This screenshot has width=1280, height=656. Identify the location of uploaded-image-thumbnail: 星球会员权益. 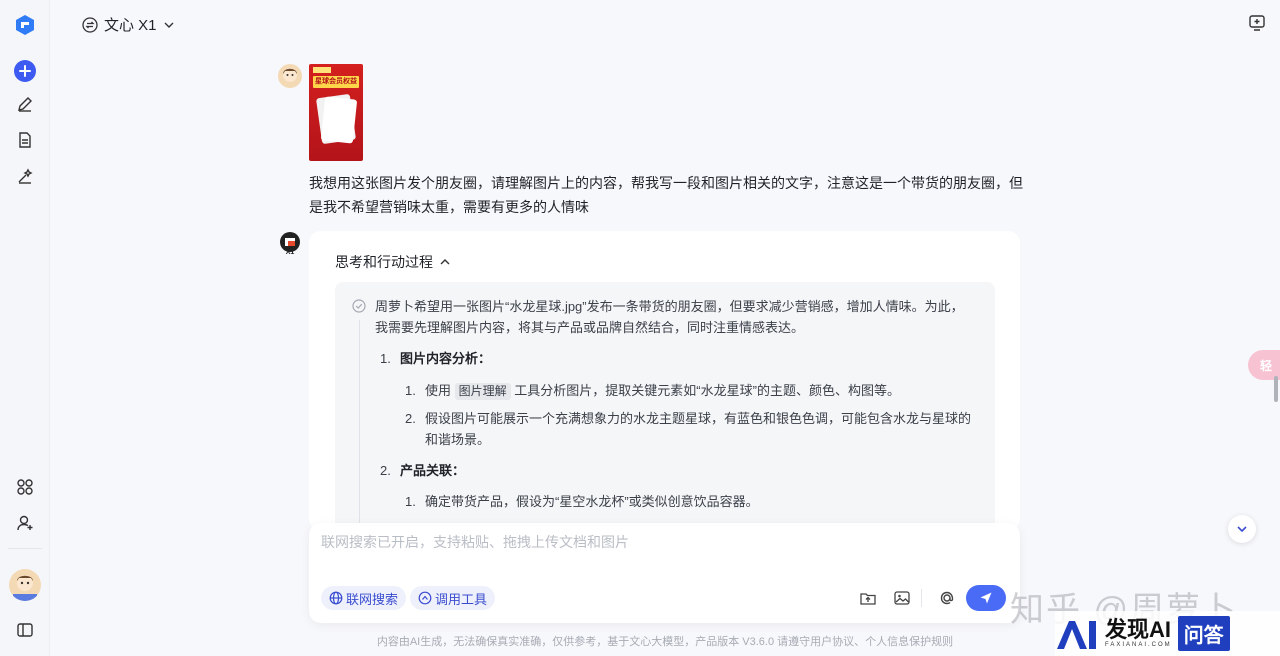
(336, 112).